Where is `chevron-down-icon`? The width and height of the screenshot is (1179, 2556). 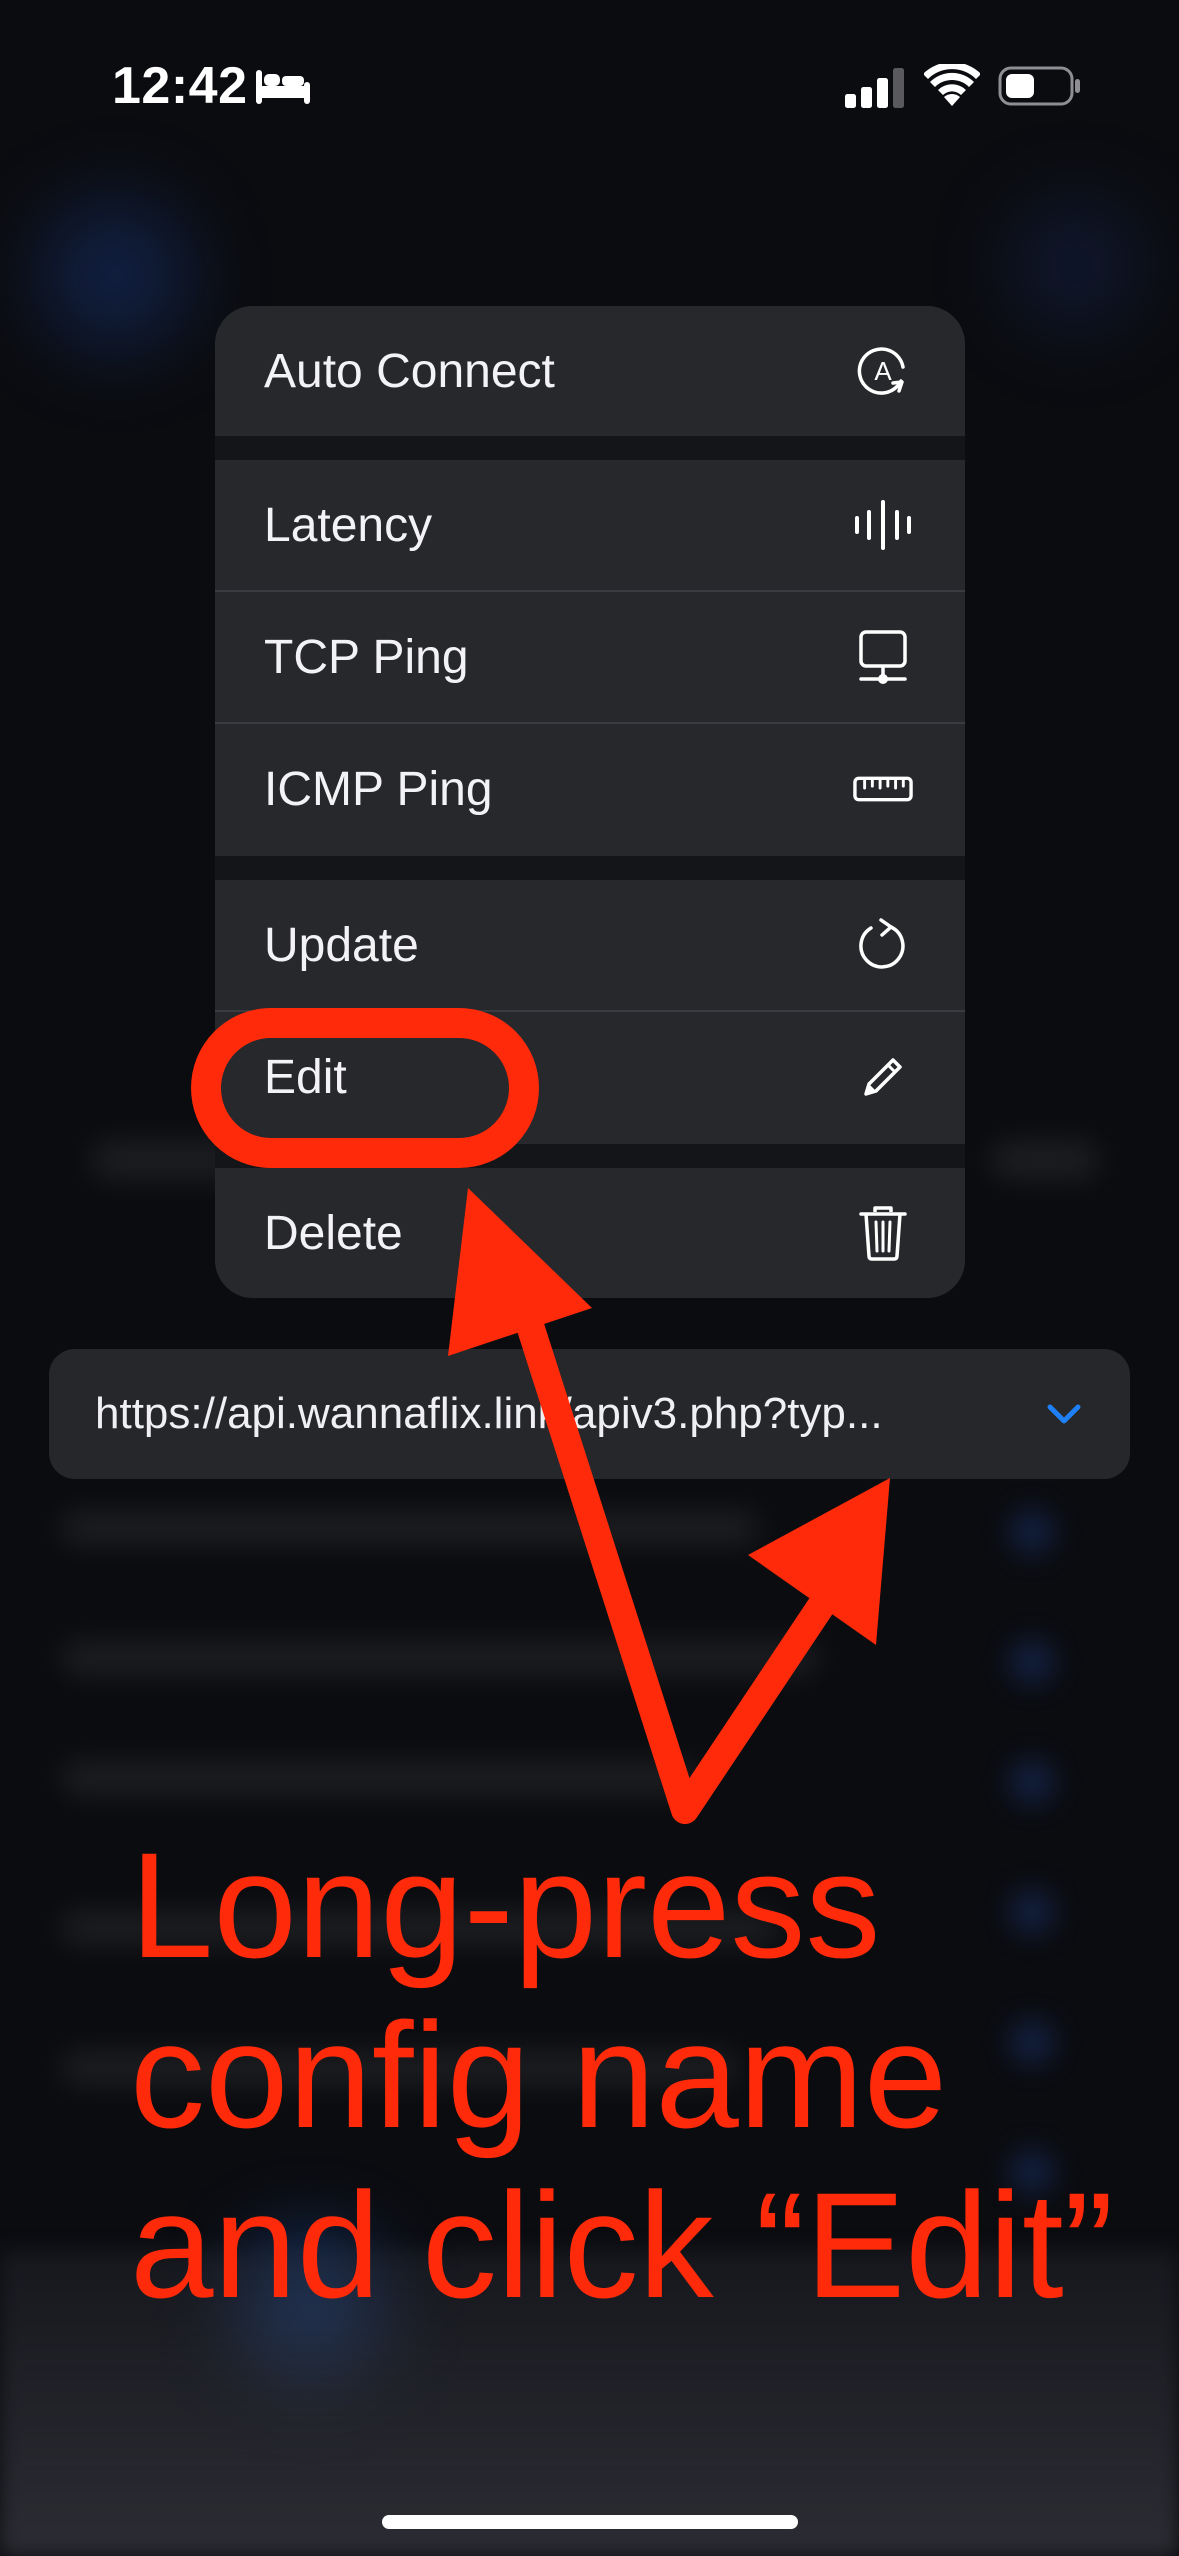 chevron-down-icon is located at coordinates (1064, 1414).